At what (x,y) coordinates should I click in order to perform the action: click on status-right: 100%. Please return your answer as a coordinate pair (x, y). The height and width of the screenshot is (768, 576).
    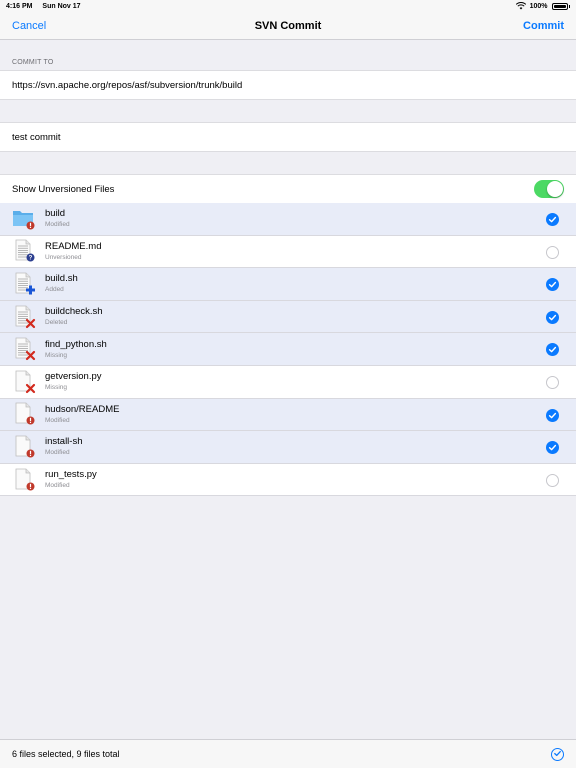
    Looking at the image, I should click on (542, 6).